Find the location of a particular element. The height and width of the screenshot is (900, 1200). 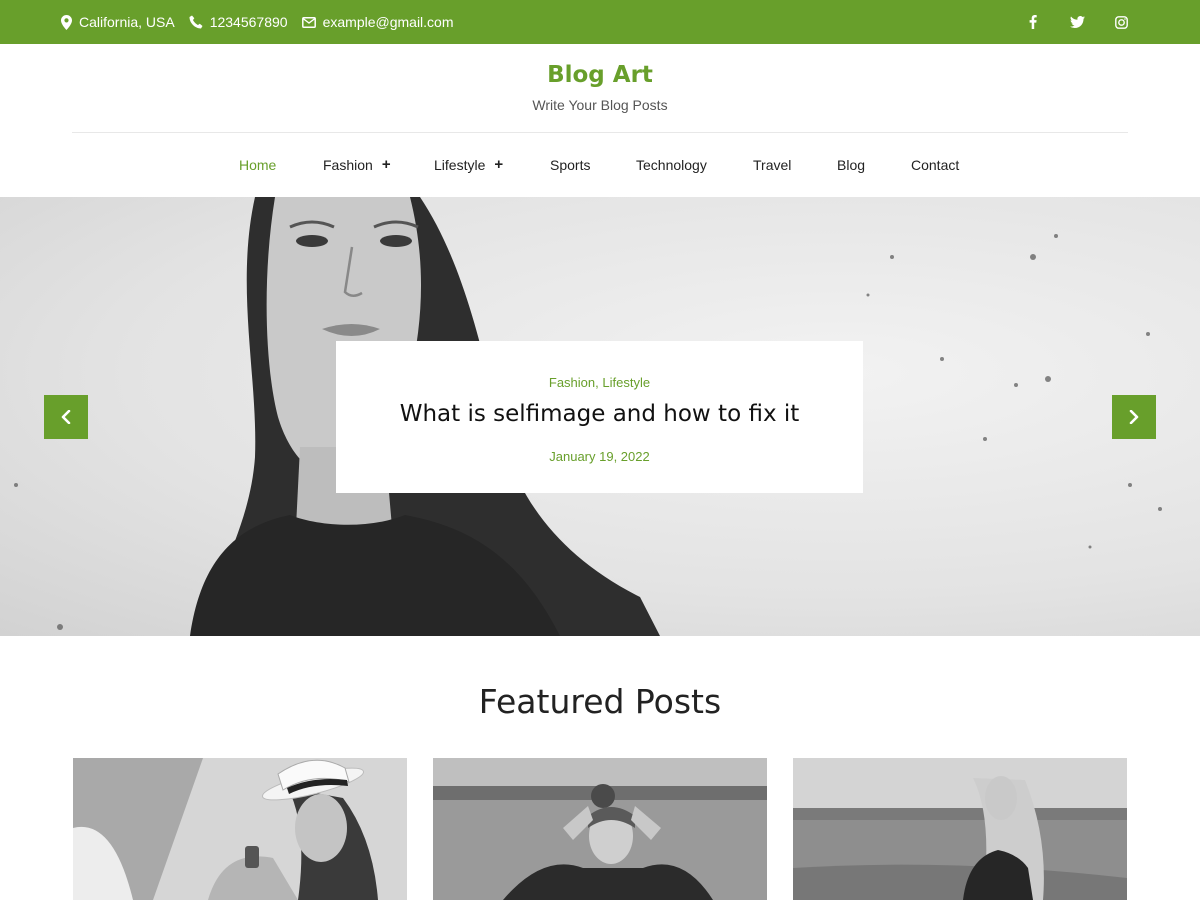

phone-icon is located at coordinates (196, 22).